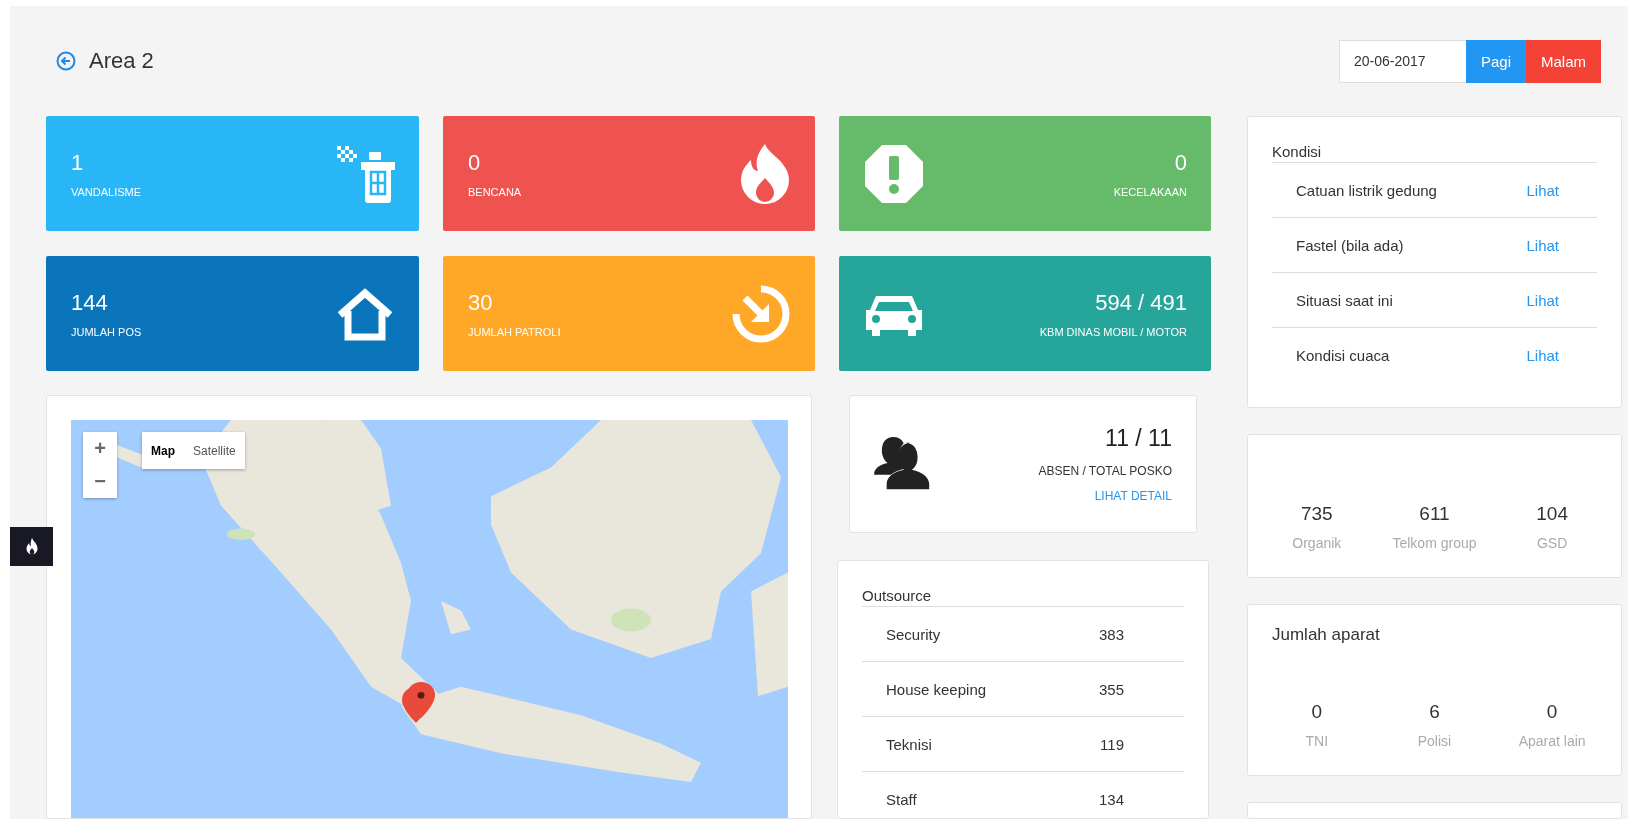 The image size is (1628, 819). What do you see at coordinates (1495, 61) in the screenshot?
I see `shift-button: Pagi` at bounding box center [1495, 61].